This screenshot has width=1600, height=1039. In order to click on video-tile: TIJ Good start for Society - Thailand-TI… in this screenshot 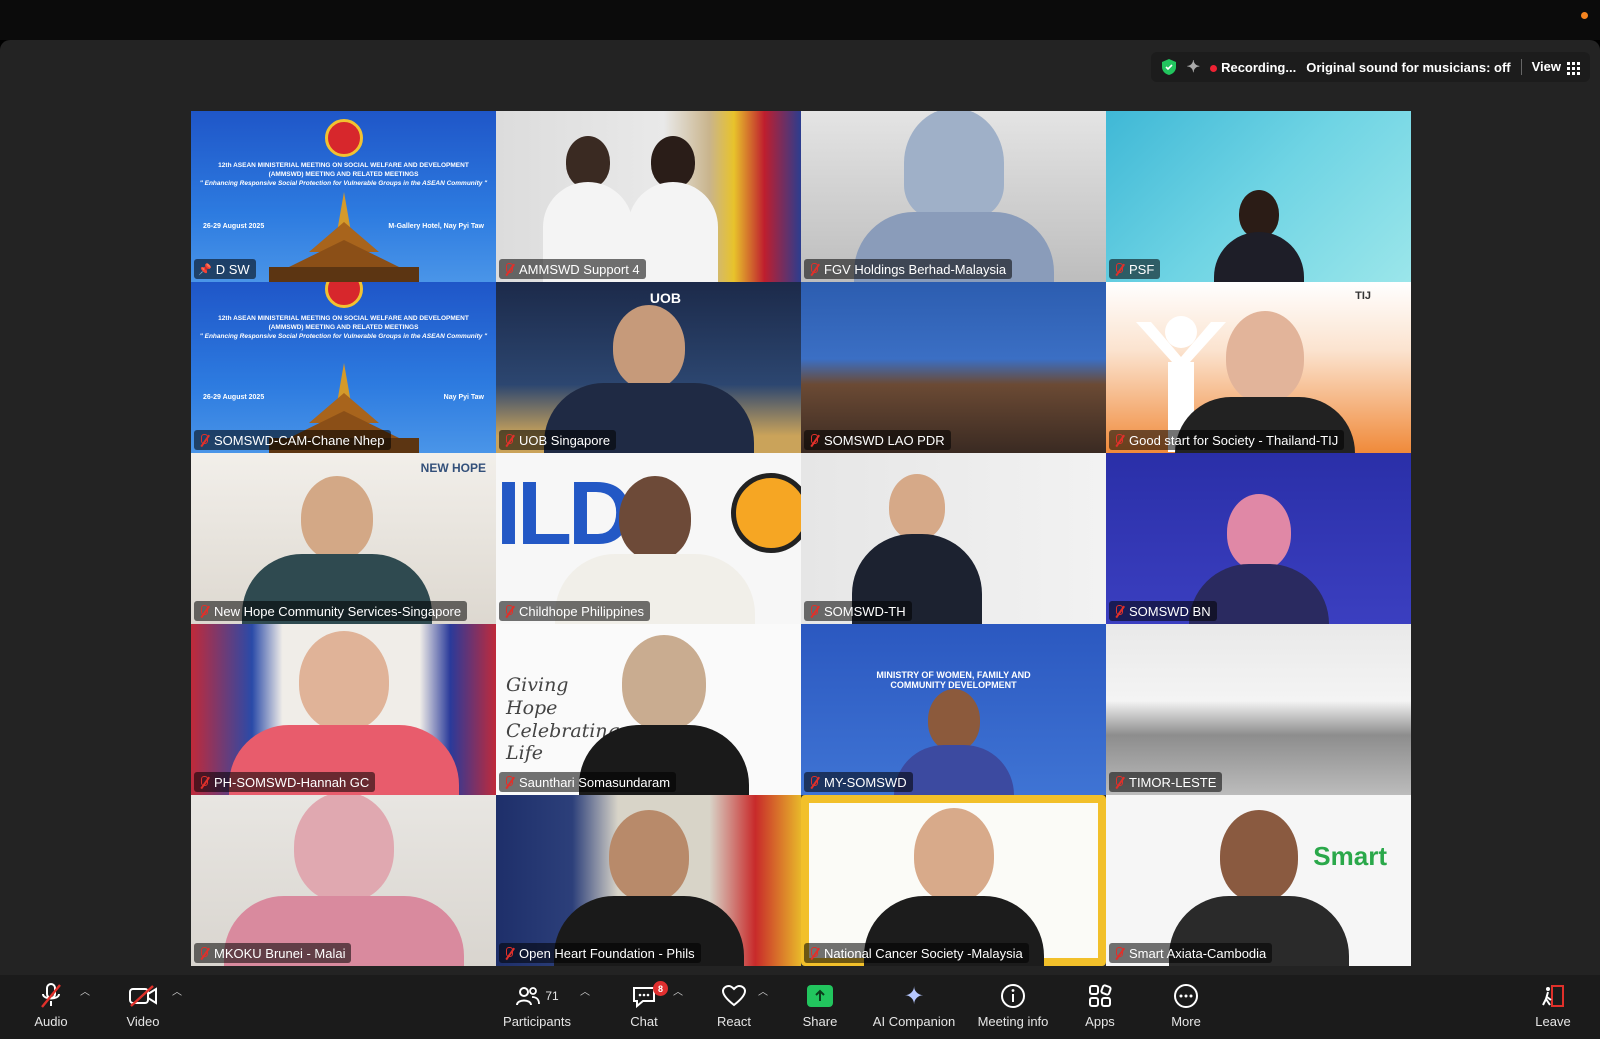, I will do `click(1258, 367)`.